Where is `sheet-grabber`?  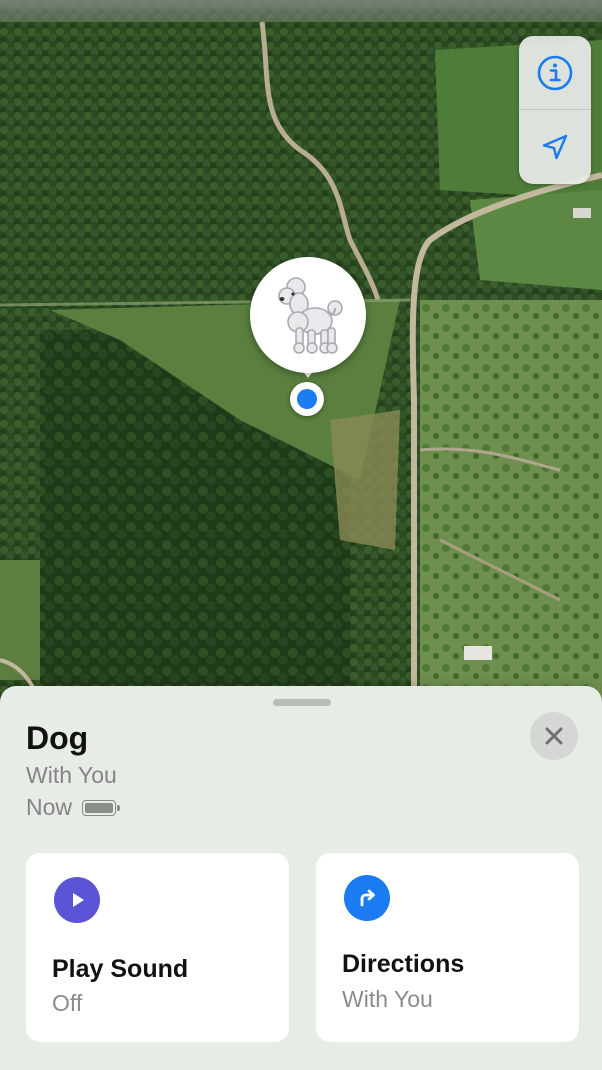 sheet-grabber is located at coordinates (302, 702).